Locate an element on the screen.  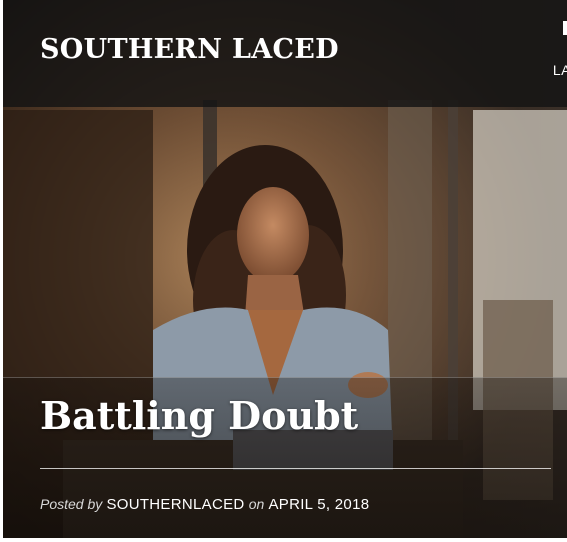
post-title: Battling Doubt is located at coordinates (199, 415).